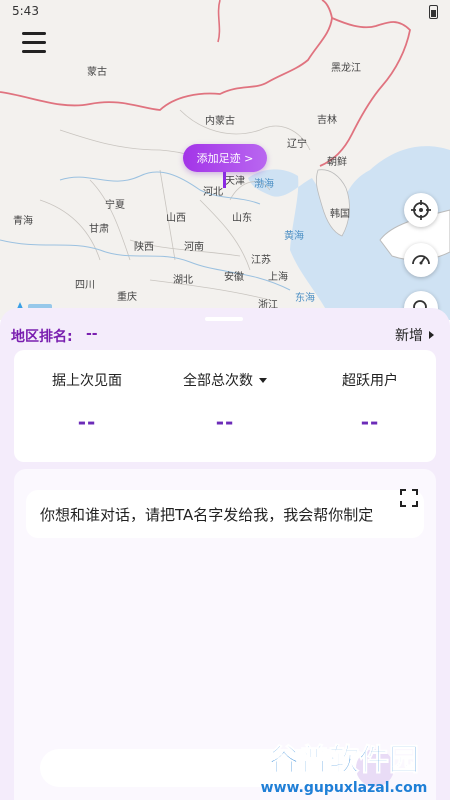 Image resolution: width=450 pixels, height=800 pixels. What do you see at coordinates (87, 381) in the screenshot?
I see `stat-title: 据上次见面` at bounding box center [87, 381].